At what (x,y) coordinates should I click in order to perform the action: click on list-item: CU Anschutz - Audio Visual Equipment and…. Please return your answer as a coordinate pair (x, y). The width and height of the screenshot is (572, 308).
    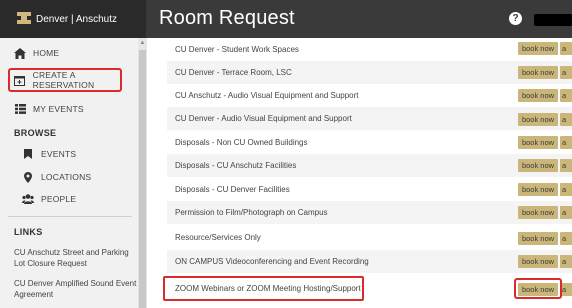
    Looking at the image, I should click on (369, 95).